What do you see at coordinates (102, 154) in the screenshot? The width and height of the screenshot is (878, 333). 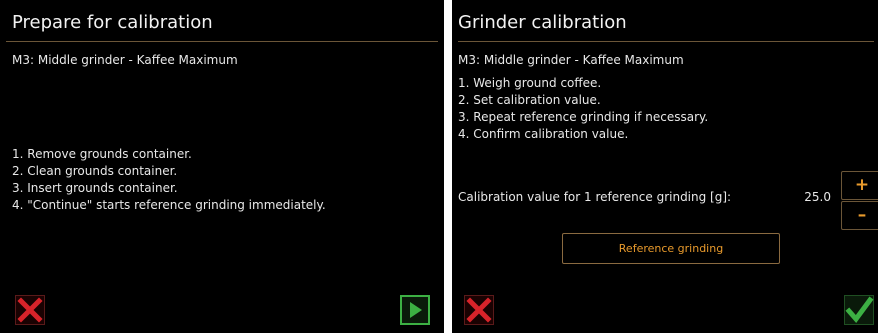 I see `instruction-step: 1. Remove grounds container.` at bounding box center [102, 154].